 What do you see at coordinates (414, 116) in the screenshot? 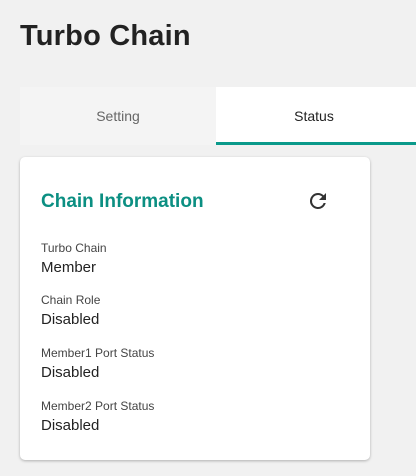
I see `tab-bar-filler` at bounding box center [414, 116].